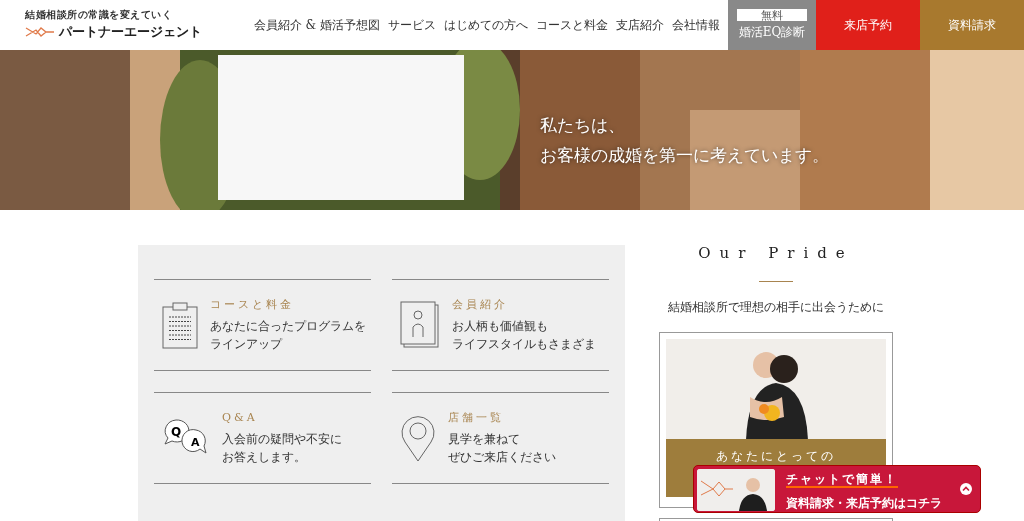 This screenshot has height=521, width=1024. I want to click on feature-title: 会員紹介, so click(480, 304).